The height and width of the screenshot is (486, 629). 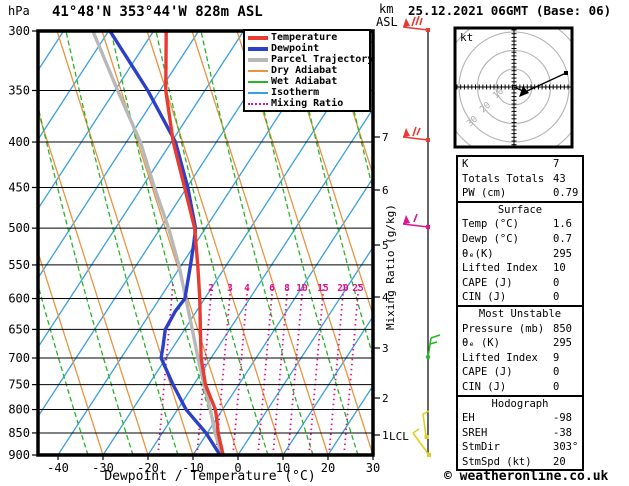 I want to click on table-title: Surface, so click(x=520, y=209).